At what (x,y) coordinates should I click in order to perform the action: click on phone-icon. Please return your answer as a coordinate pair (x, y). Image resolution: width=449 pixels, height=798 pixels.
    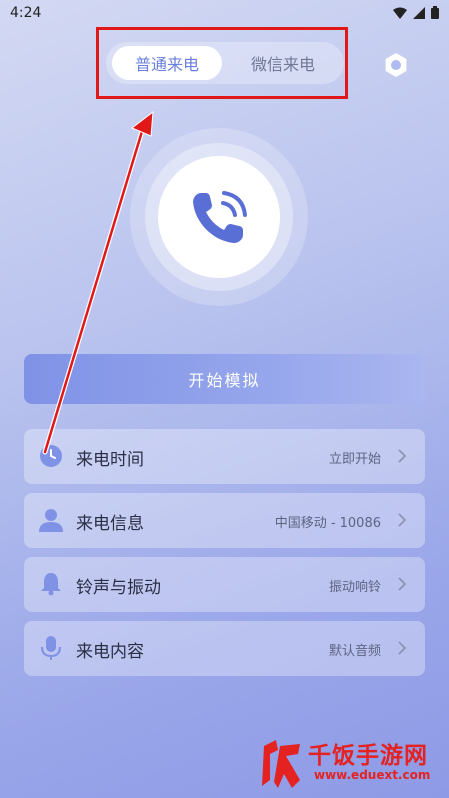
    Looking at the image, I should click on (220, 217).